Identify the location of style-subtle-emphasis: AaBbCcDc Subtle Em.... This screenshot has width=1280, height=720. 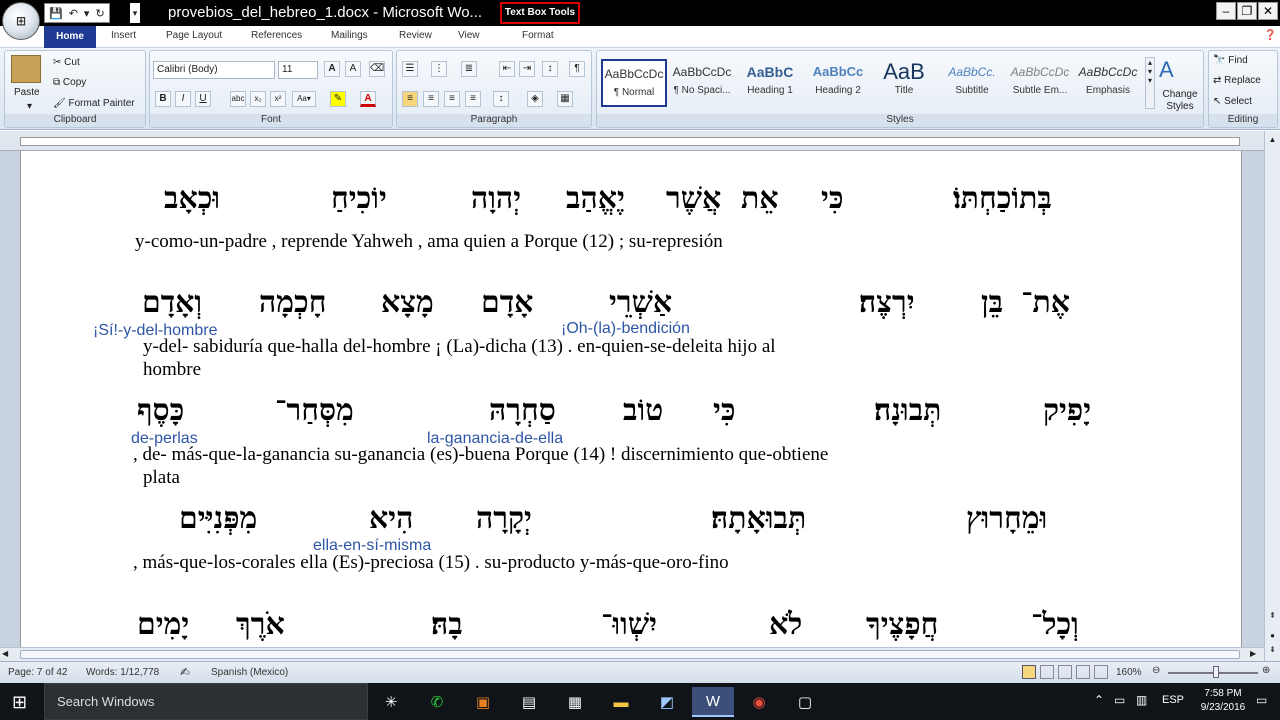
(1040, 83).